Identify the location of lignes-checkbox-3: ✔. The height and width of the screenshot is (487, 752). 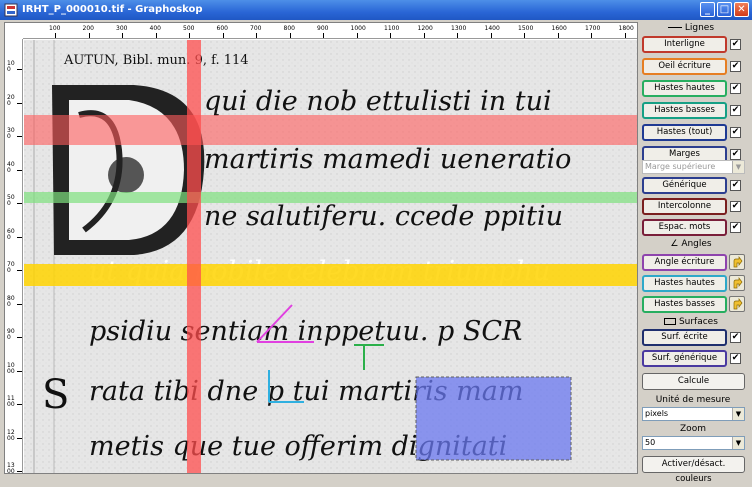
(735, 110).